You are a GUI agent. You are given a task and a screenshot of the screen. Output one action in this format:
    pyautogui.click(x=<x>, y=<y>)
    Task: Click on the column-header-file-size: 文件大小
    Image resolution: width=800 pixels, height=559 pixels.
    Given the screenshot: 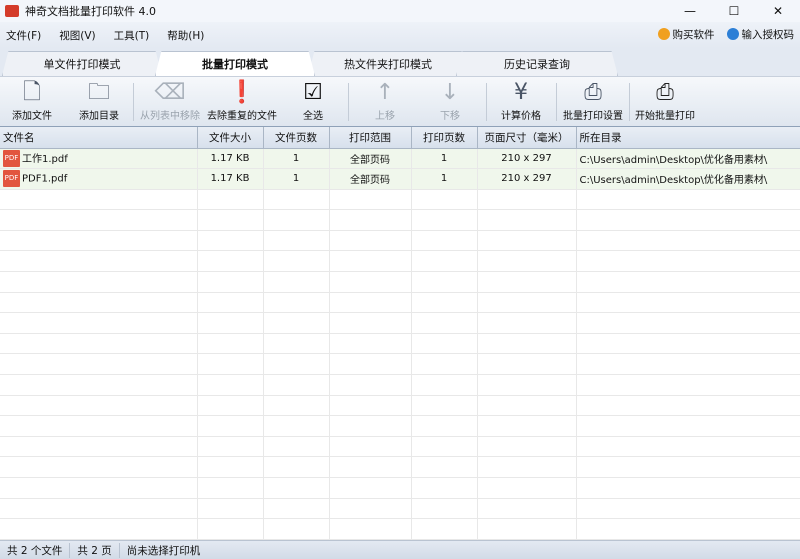 What is the action you would take?
    pyautogui.click(x=230, y=138)
    